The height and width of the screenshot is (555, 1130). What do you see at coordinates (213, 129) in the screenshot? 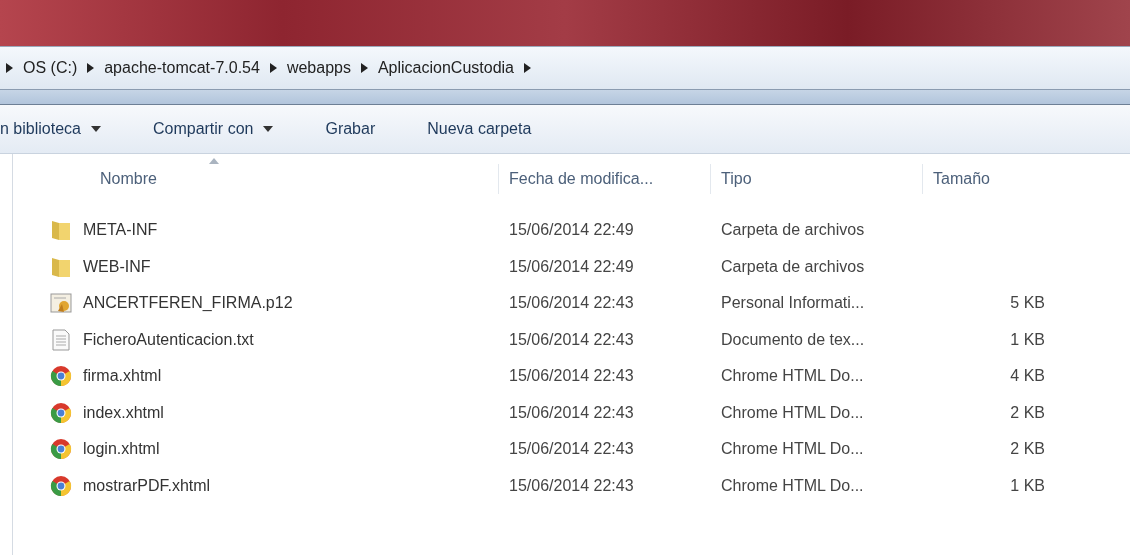
I see `toolbar-button: Compartir con` at bounding box center [213, 129].